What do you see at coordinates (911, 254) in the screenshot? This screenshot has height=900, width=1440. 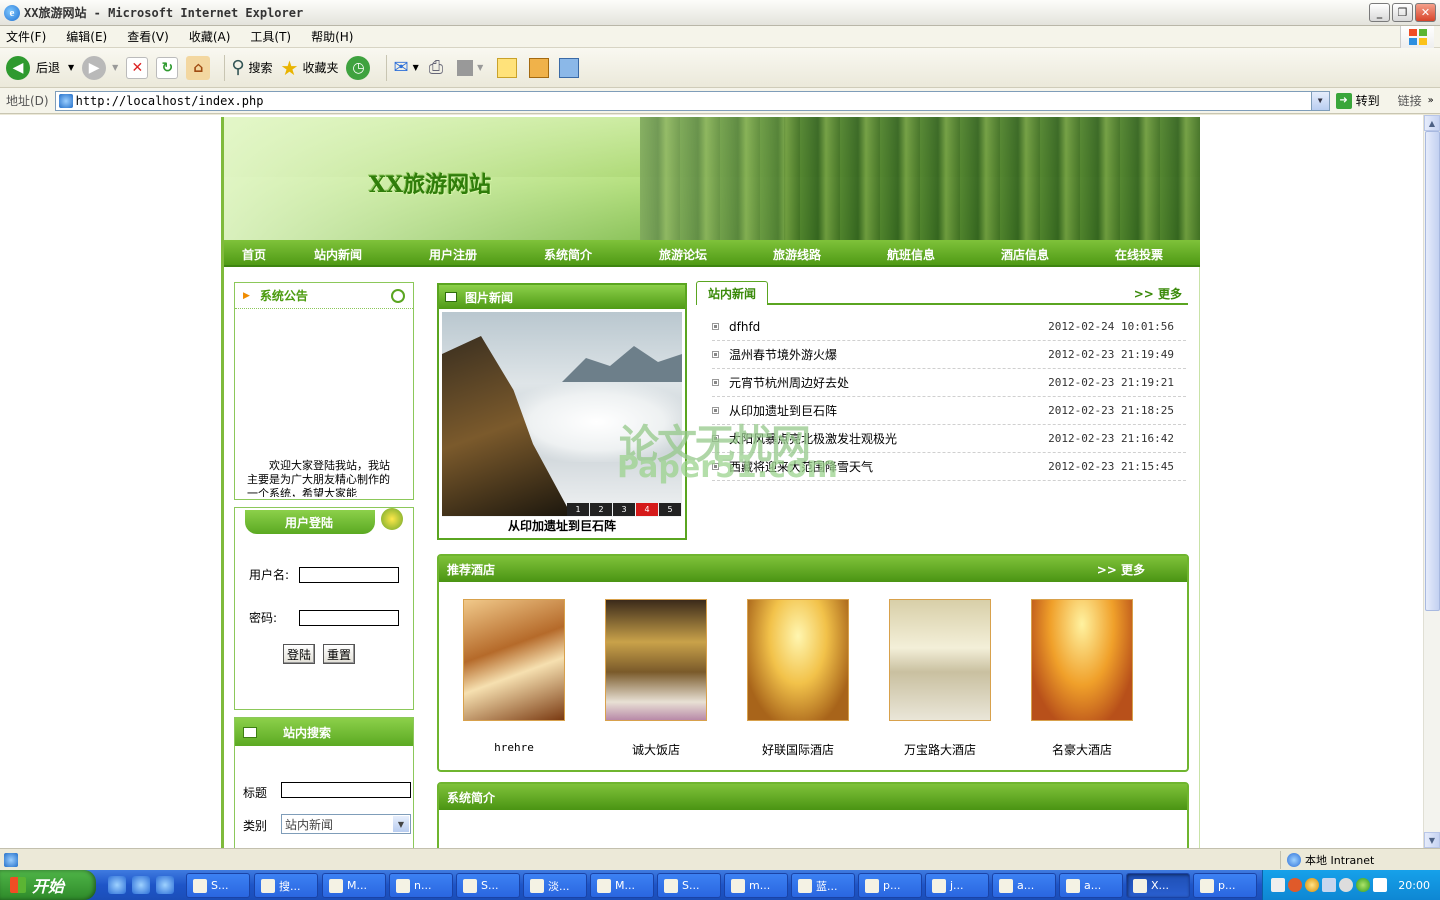 I see `nav-flights: 航班信息` at bounding box center [911, 254].